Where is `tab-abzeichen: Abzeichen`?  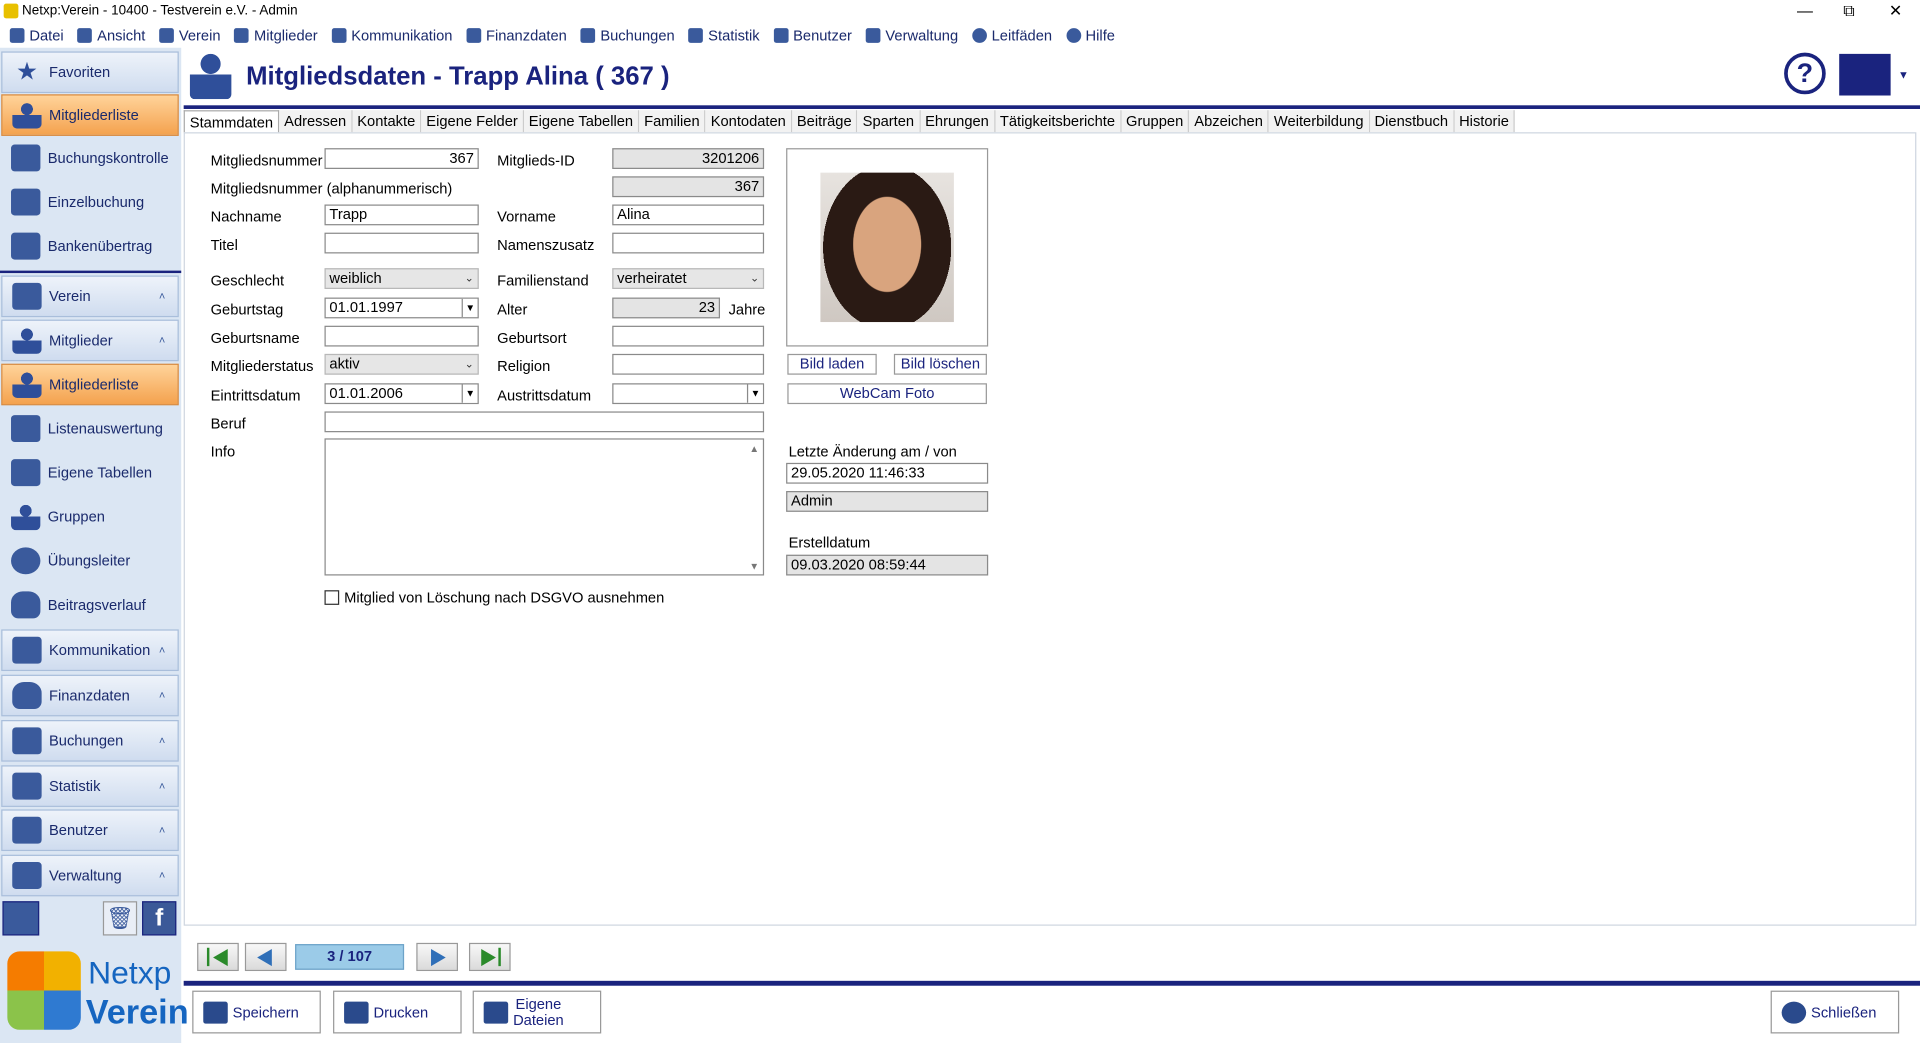 tab-abzeichen: Abzeichen is located at coordinates (1229, 121).